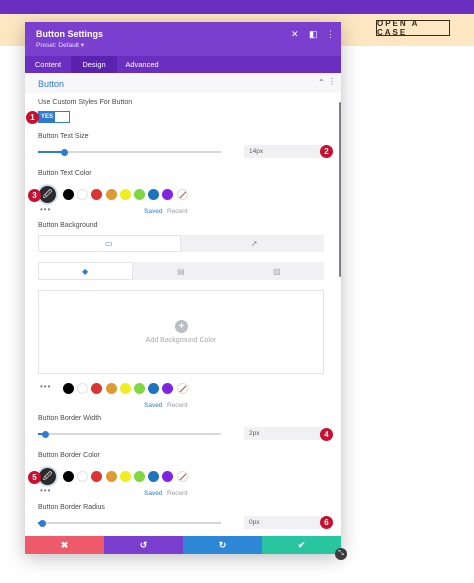 The image size is (474, 583). I want to click on image-icon: ▨, so click(277, 271).